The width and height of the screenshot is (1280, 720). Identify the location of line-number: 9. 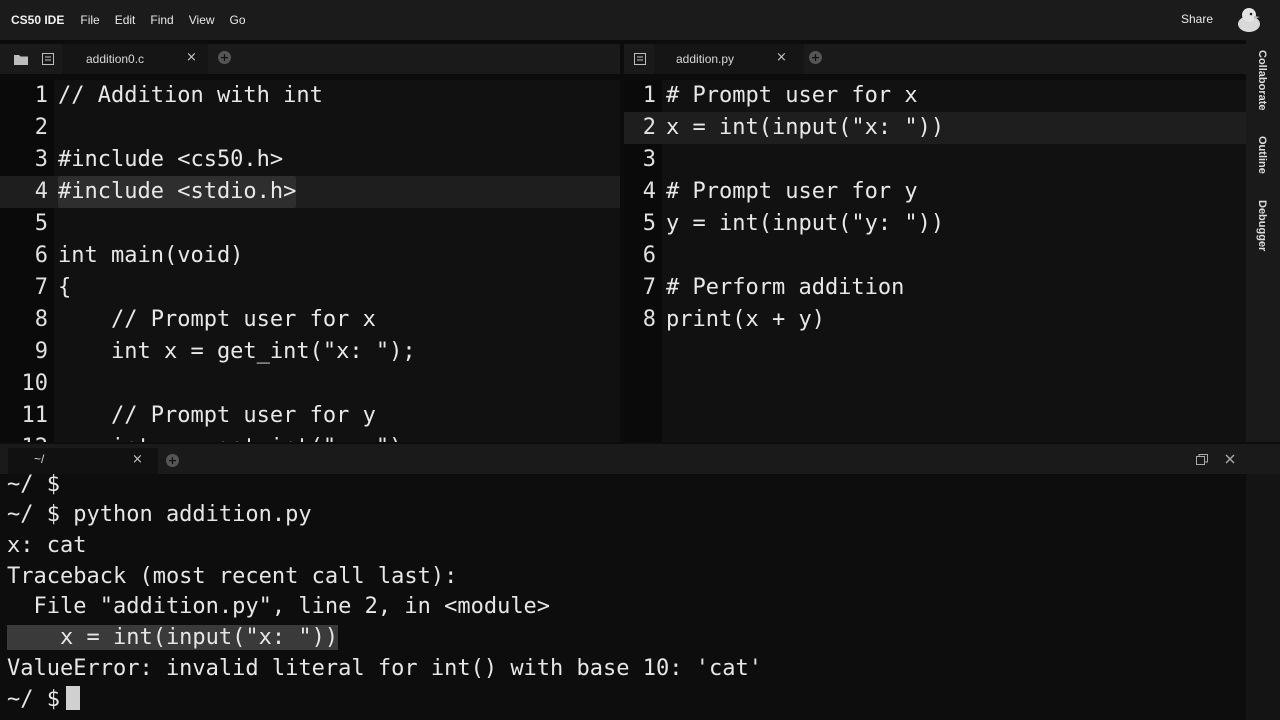
(41, 351).